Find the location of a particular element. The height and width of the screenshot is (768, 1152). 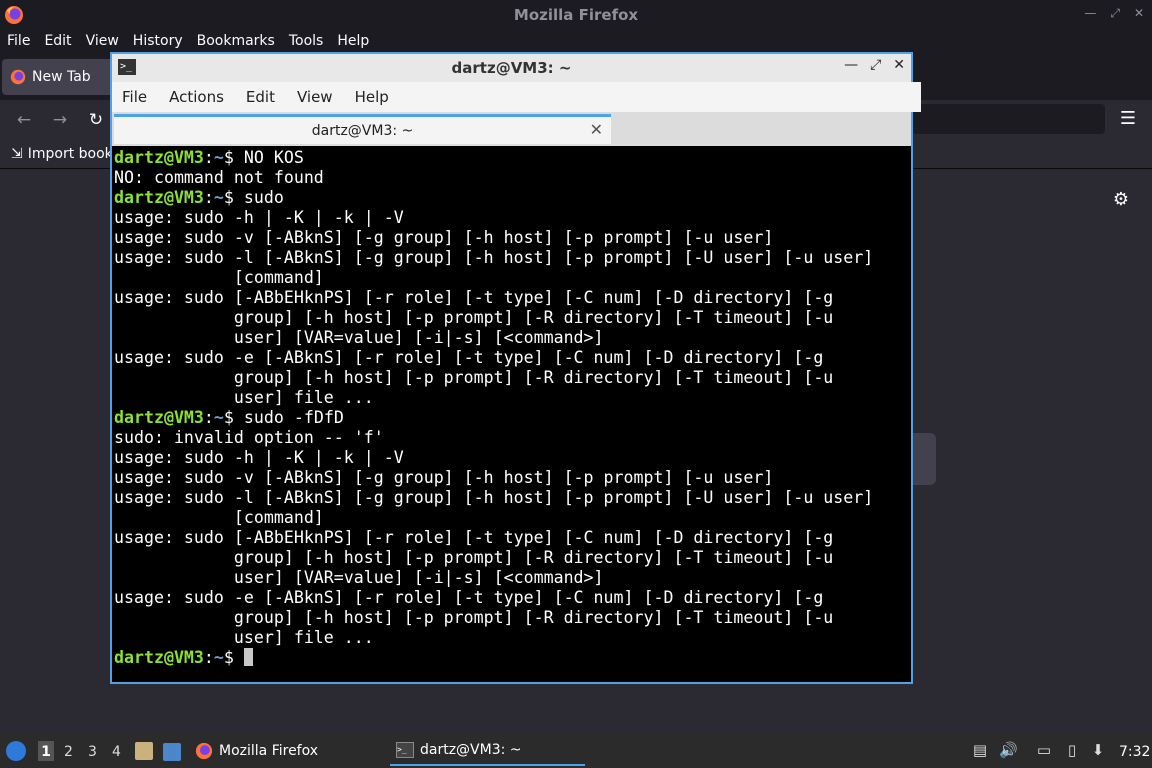

terminal-titlebar: >_ dartz@VM3: ~ — ⤢ ✕ is located at coordinates (511, 68).